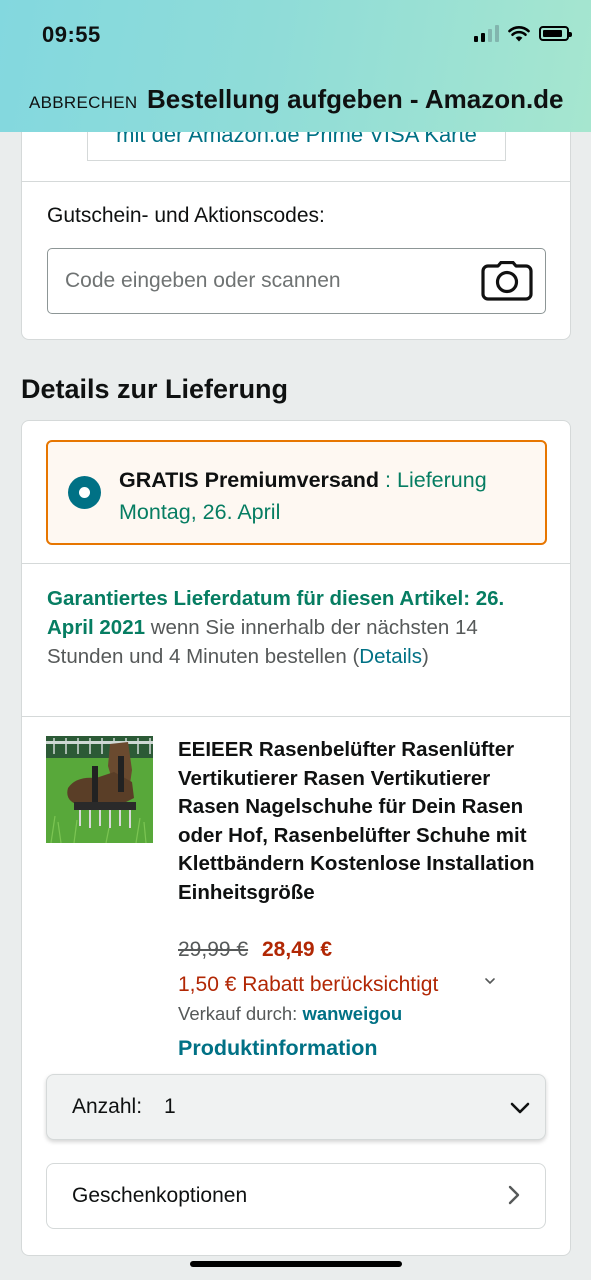 Image resolution: width=591 pixels, height=1280 pixels. What do you see at coordinates (155, 389) in the screenshot?
I see `delivery-section-title: Details zur Lieferung` at bounding box center [155, 389].